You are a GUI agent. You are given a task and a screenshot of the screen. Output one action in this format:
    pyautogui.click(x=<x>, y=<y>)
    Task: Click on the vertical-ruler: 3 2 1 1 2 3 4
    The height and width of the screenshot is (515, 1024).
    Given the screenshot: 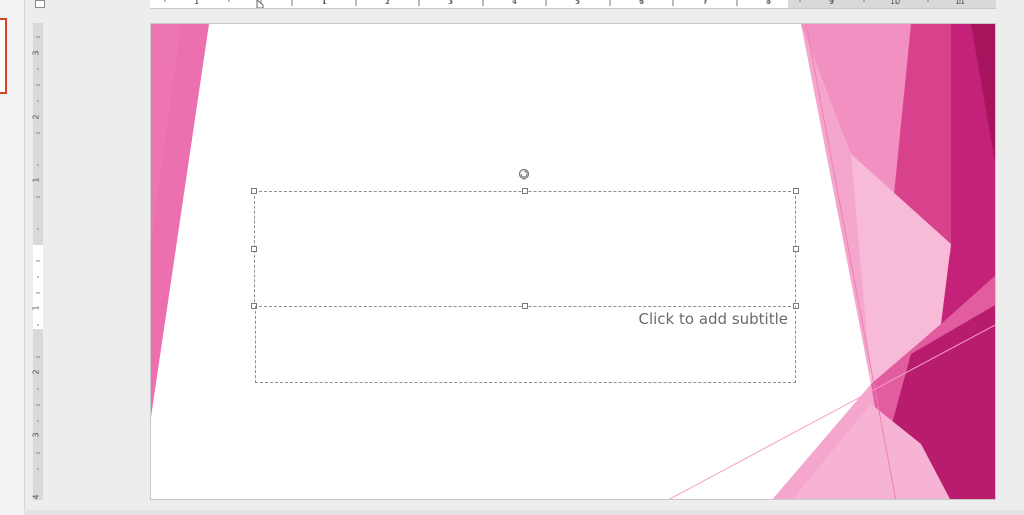 What is the action you would take?
    pyautogui.click(x=37, y=261)
    